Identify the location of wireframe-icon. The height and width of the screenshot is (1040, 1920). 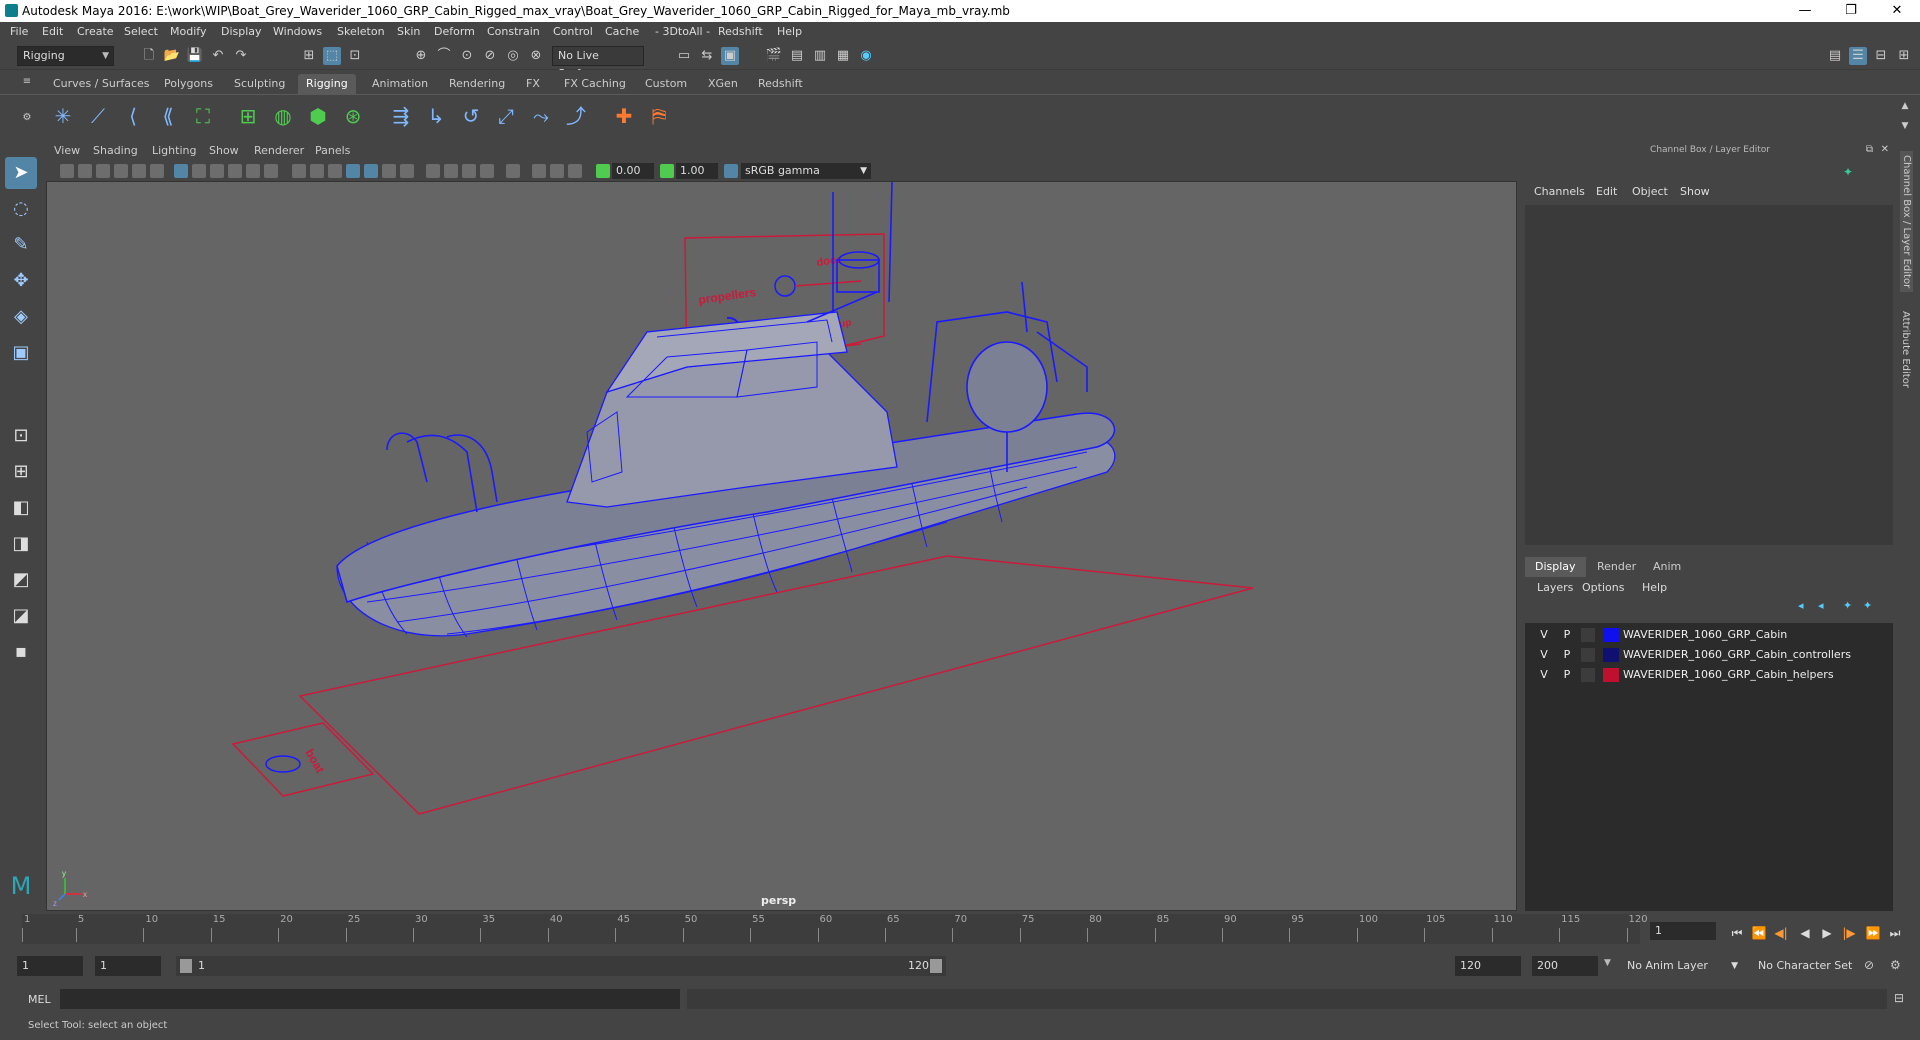
(299, 171).